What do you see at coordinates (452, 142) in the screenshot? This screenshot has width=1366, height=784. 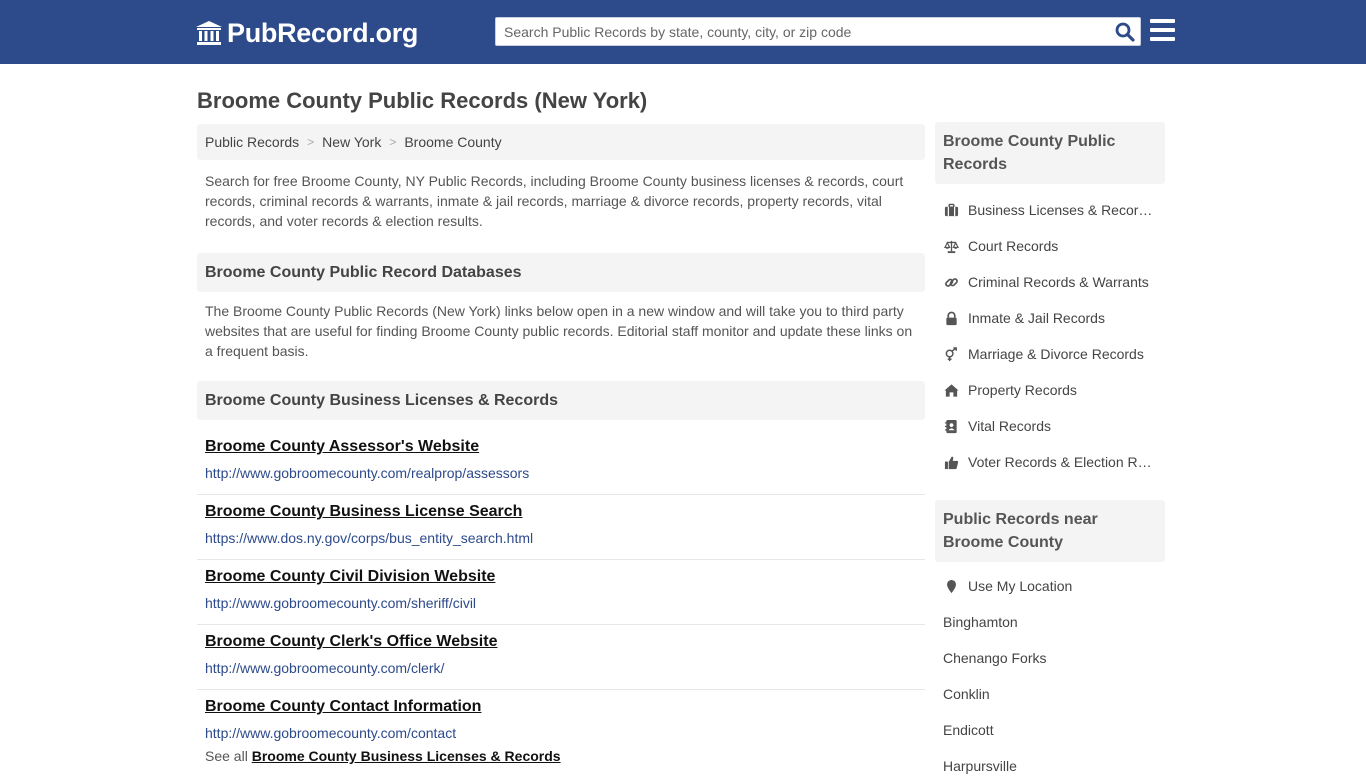 I see `breadcrumb-broome-county: Broome County` at bounding box center [452, 142].